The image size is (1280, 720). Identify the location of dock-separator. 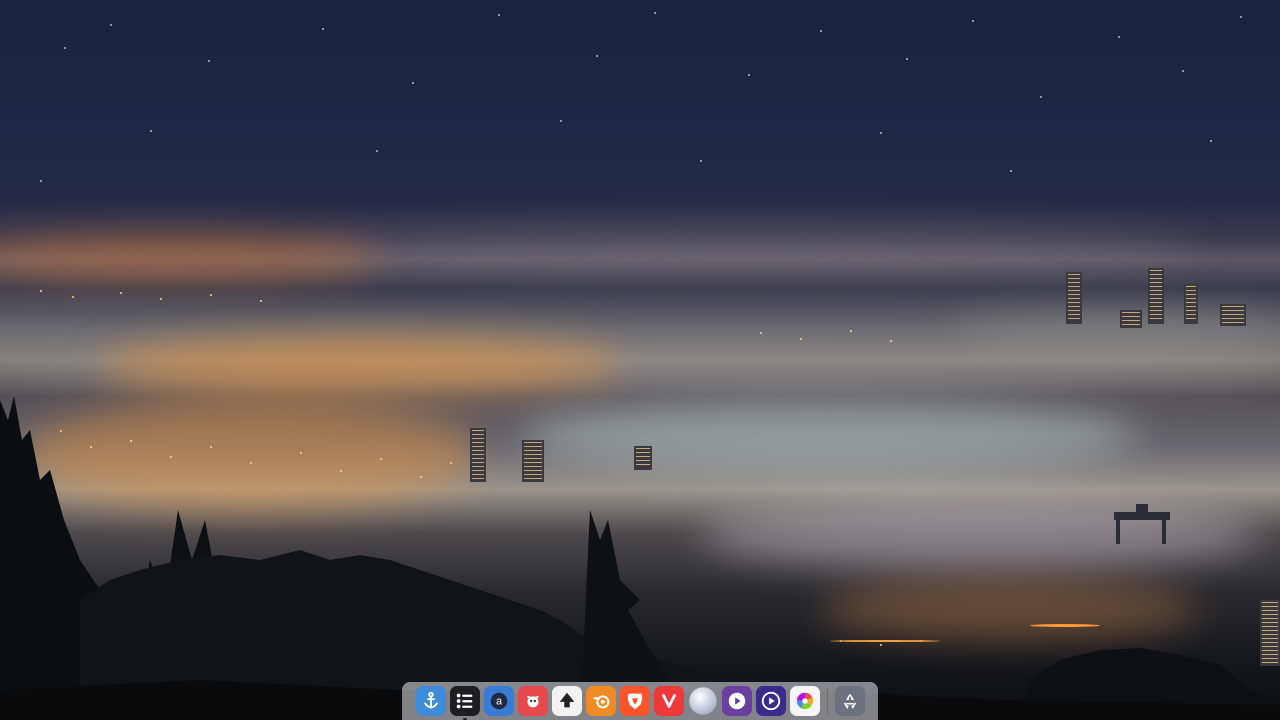
(827, 701).